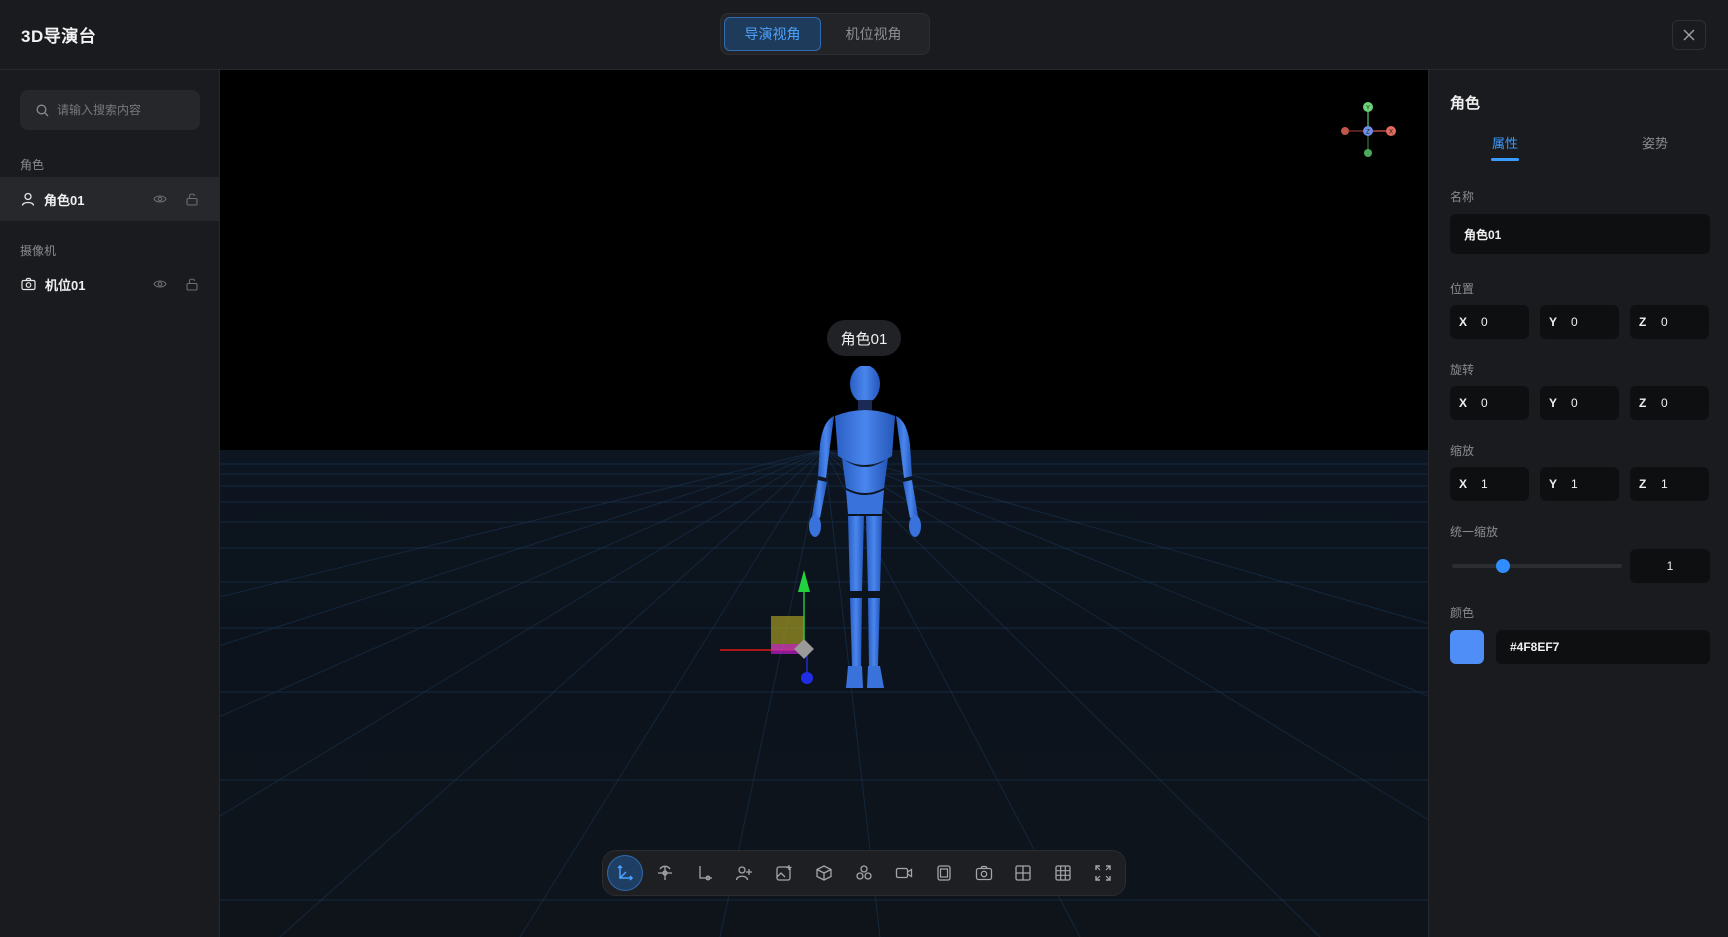  What do you see at coordinates (1462, 289) in the screenshot?
I see `position-label: 位置` at bounding box center [1462, 289].